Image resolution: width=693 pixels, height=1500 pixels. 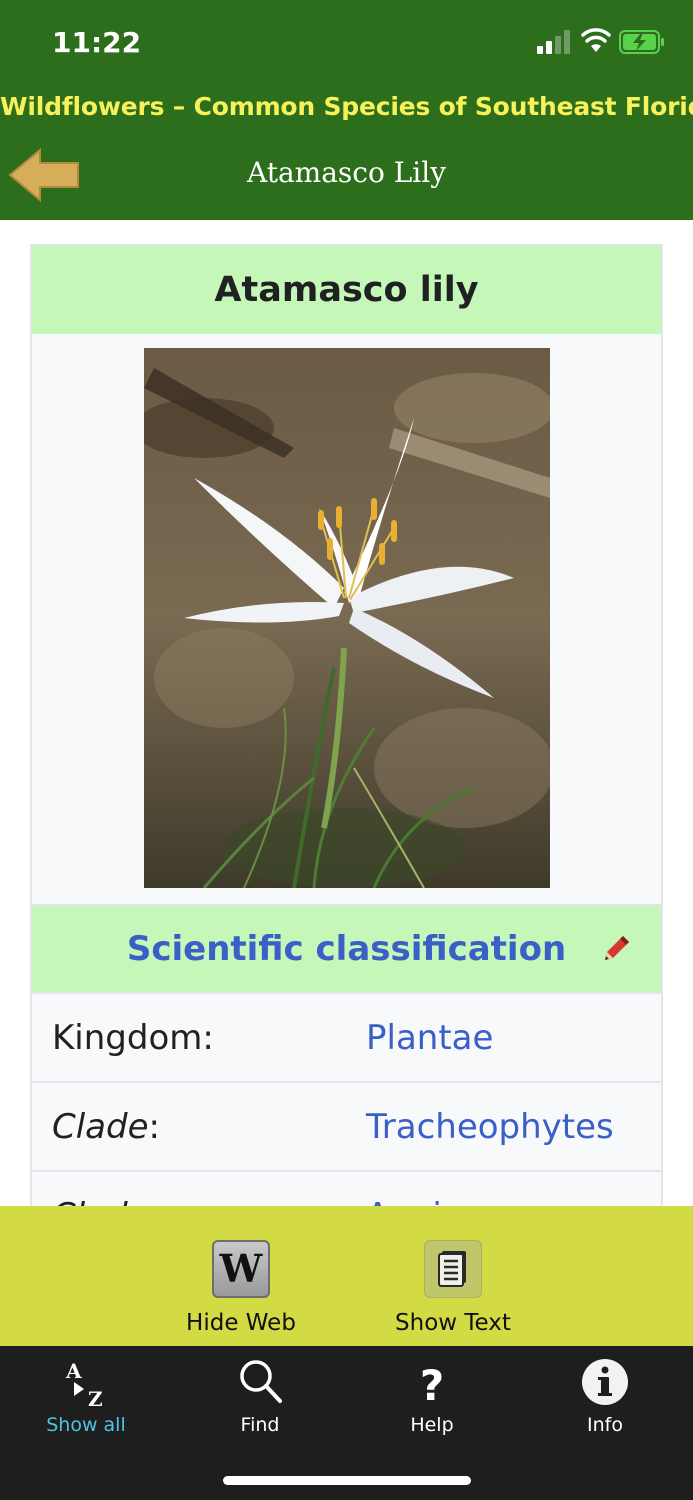 I want to click on question-icon: ?, so click(x=432, y=1383).